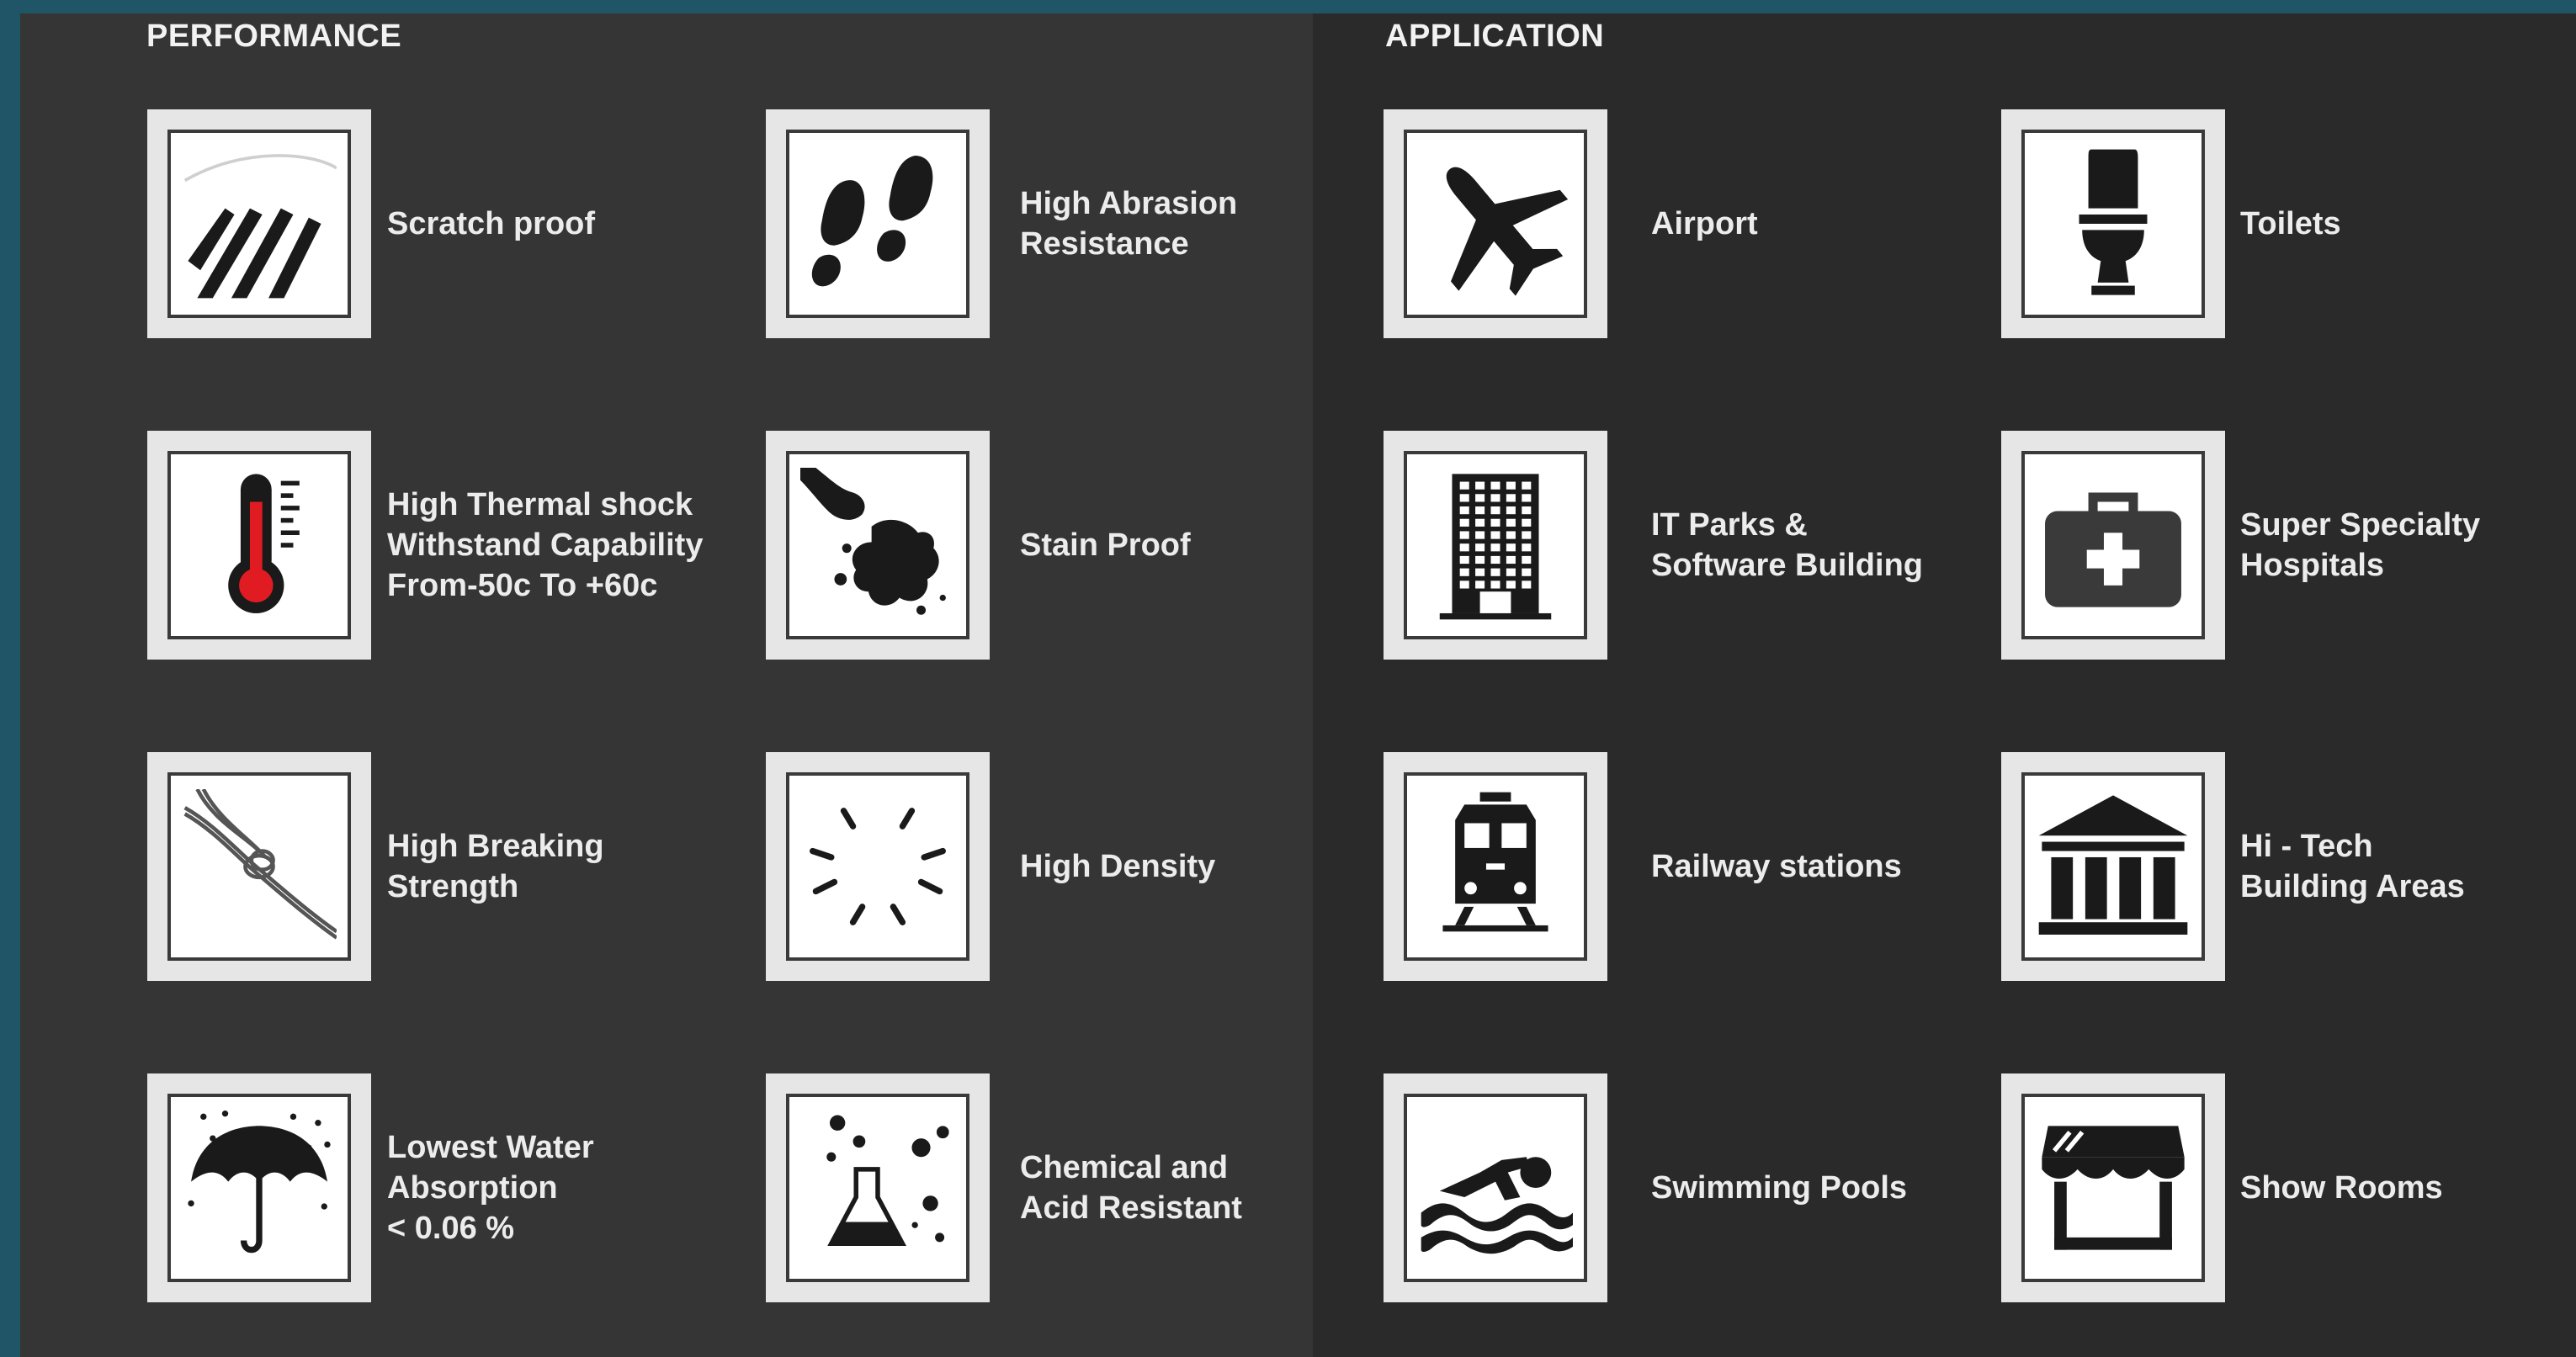  Describe the element at coordinates (453, 886) in the screenshot. I see `label-line: Strength` at that location.